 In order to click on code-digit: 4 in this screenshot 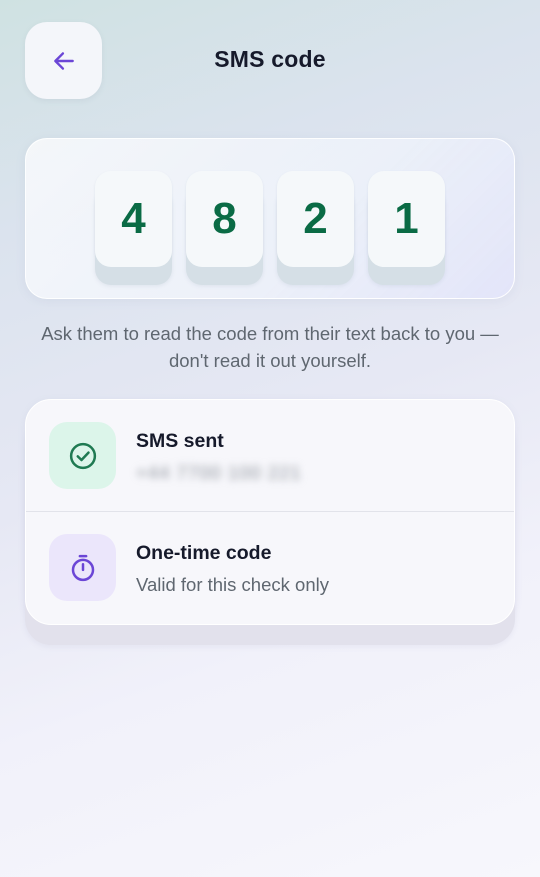, I will do `click(133, 219)`.